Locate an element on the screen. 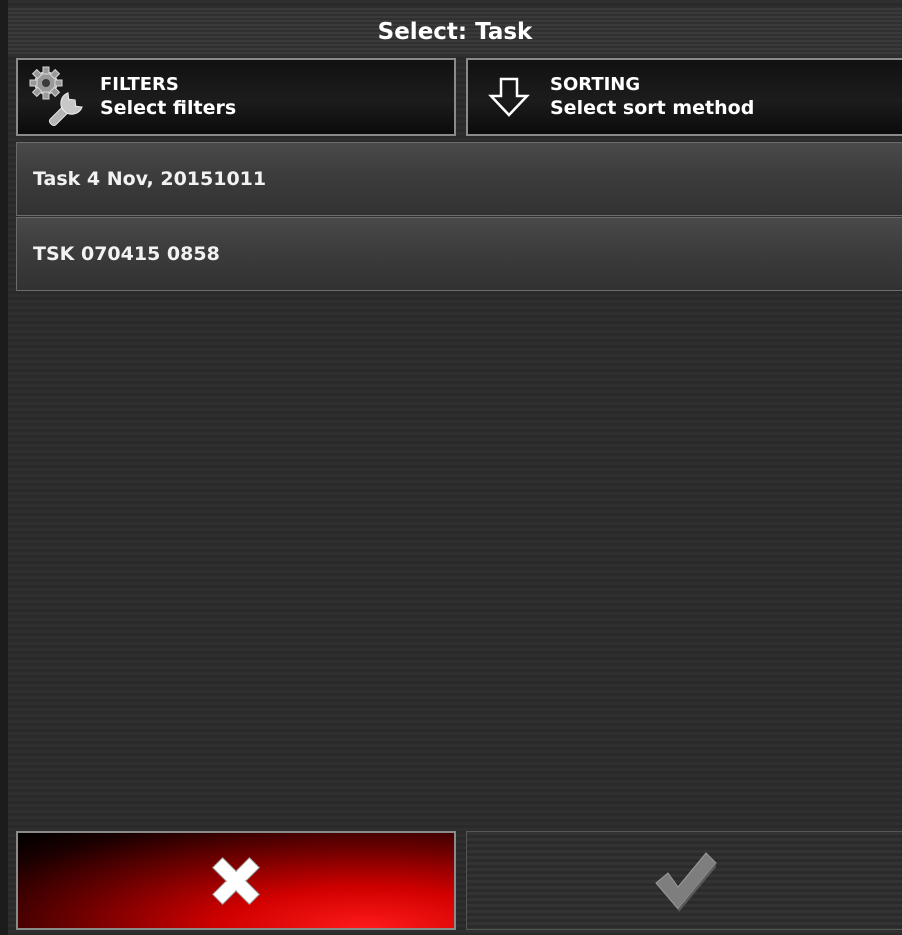 The height and width of the screenshot is (935, 902). filters-heading: FILTERS is located at coordinates (139, 84).